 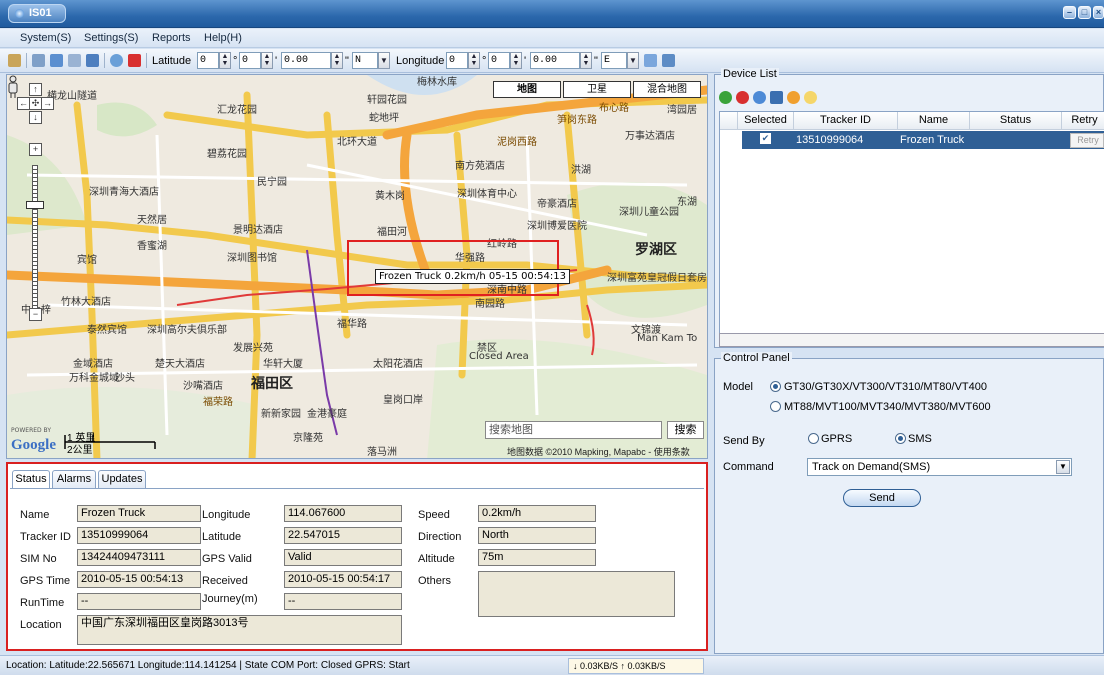 I want to click on save-icon, so click(x=776, y=97).